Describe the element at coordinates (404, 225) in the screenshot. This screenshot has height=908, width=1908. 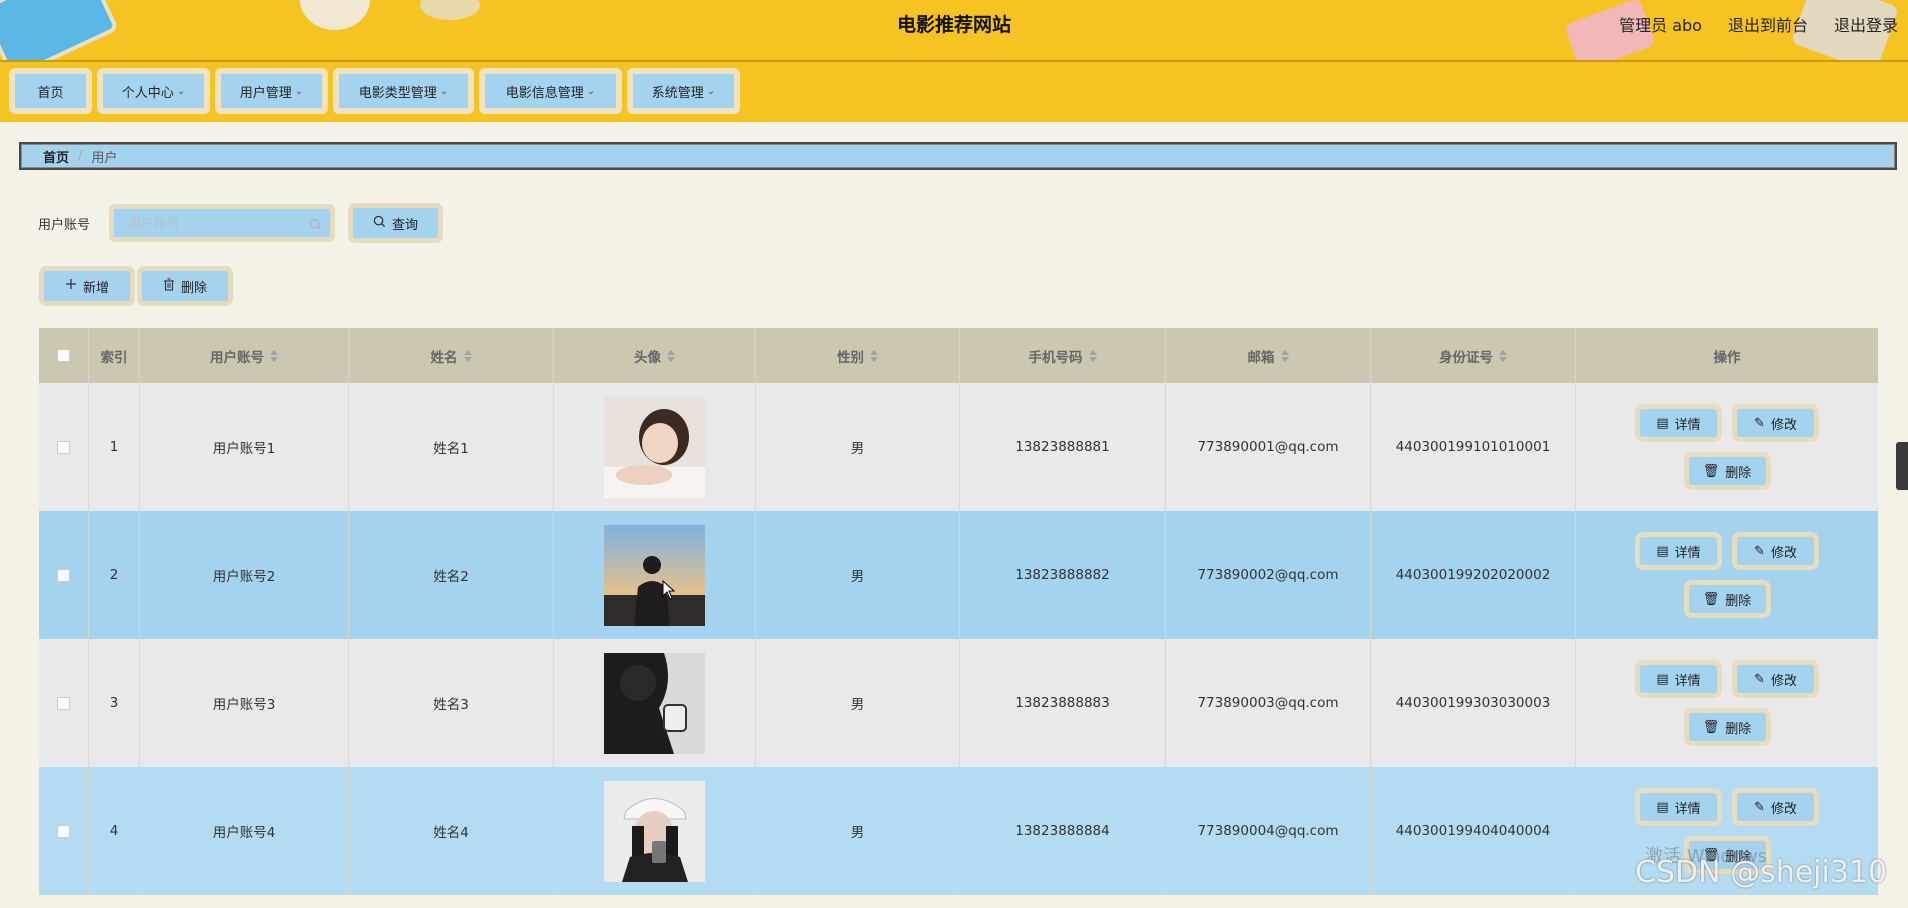
I see `query-button-label: 查询` at that location.